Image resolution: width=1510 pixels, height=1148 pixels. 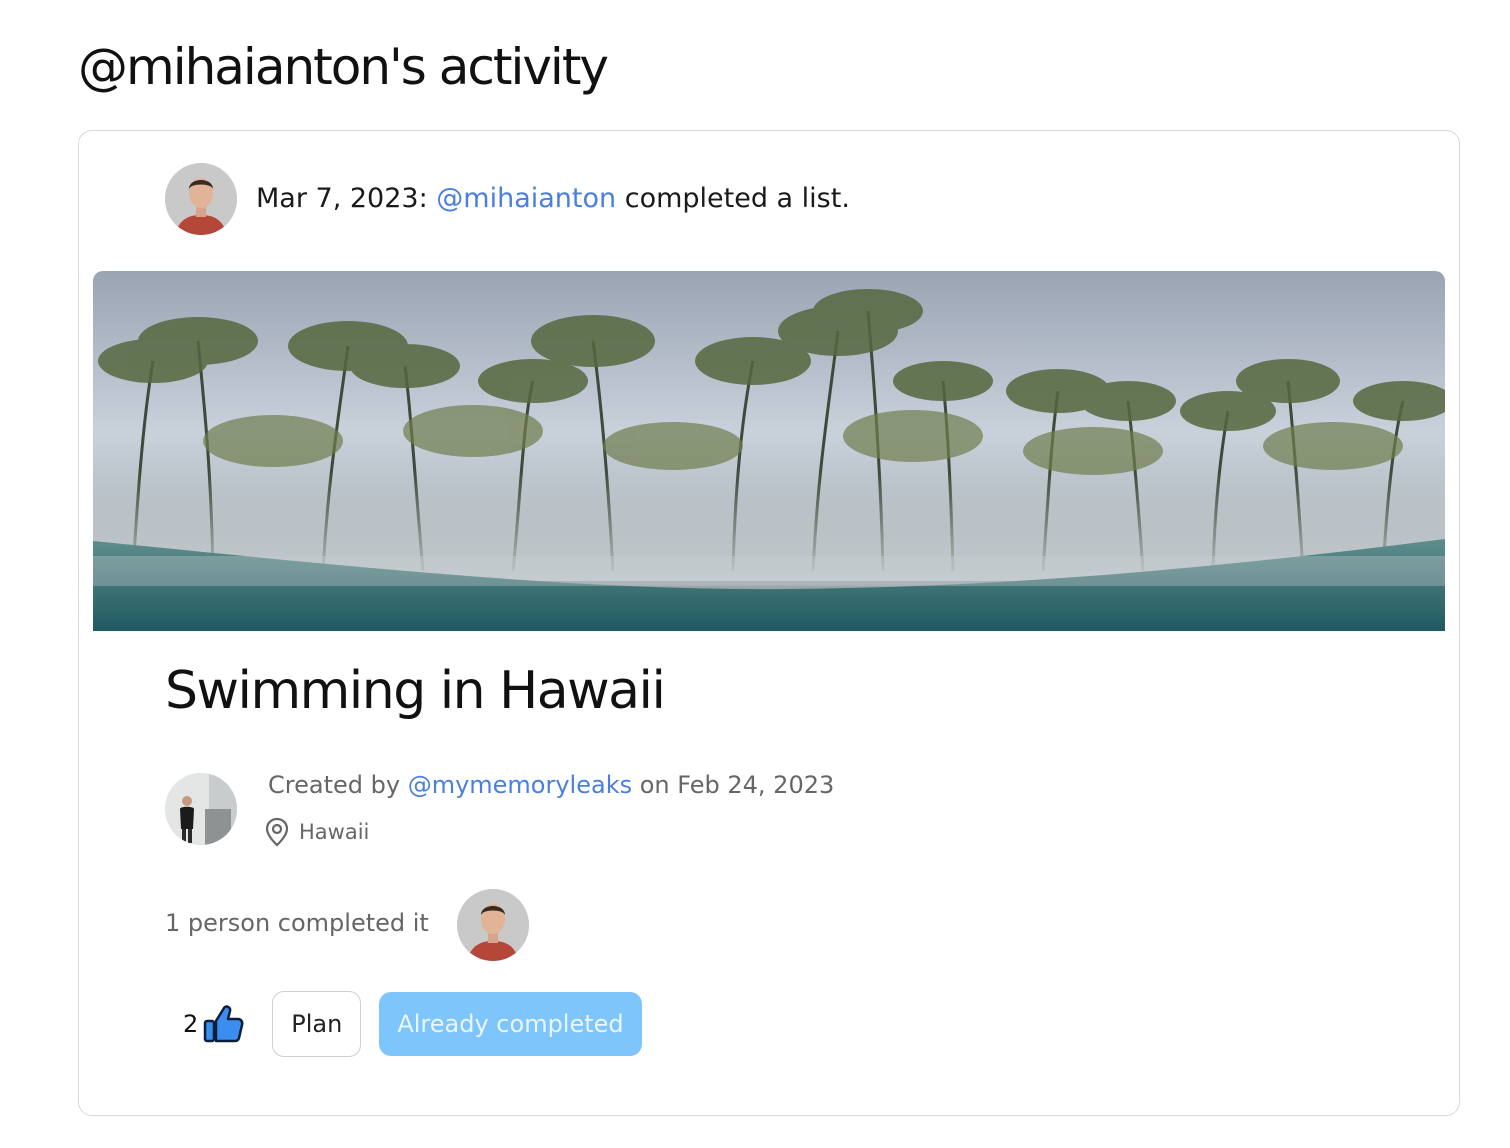 What do you see at coordinates (510, 1024) in the screenshot?
I see `already-completed-button: Already completed` at bounding box center [510, 1024].